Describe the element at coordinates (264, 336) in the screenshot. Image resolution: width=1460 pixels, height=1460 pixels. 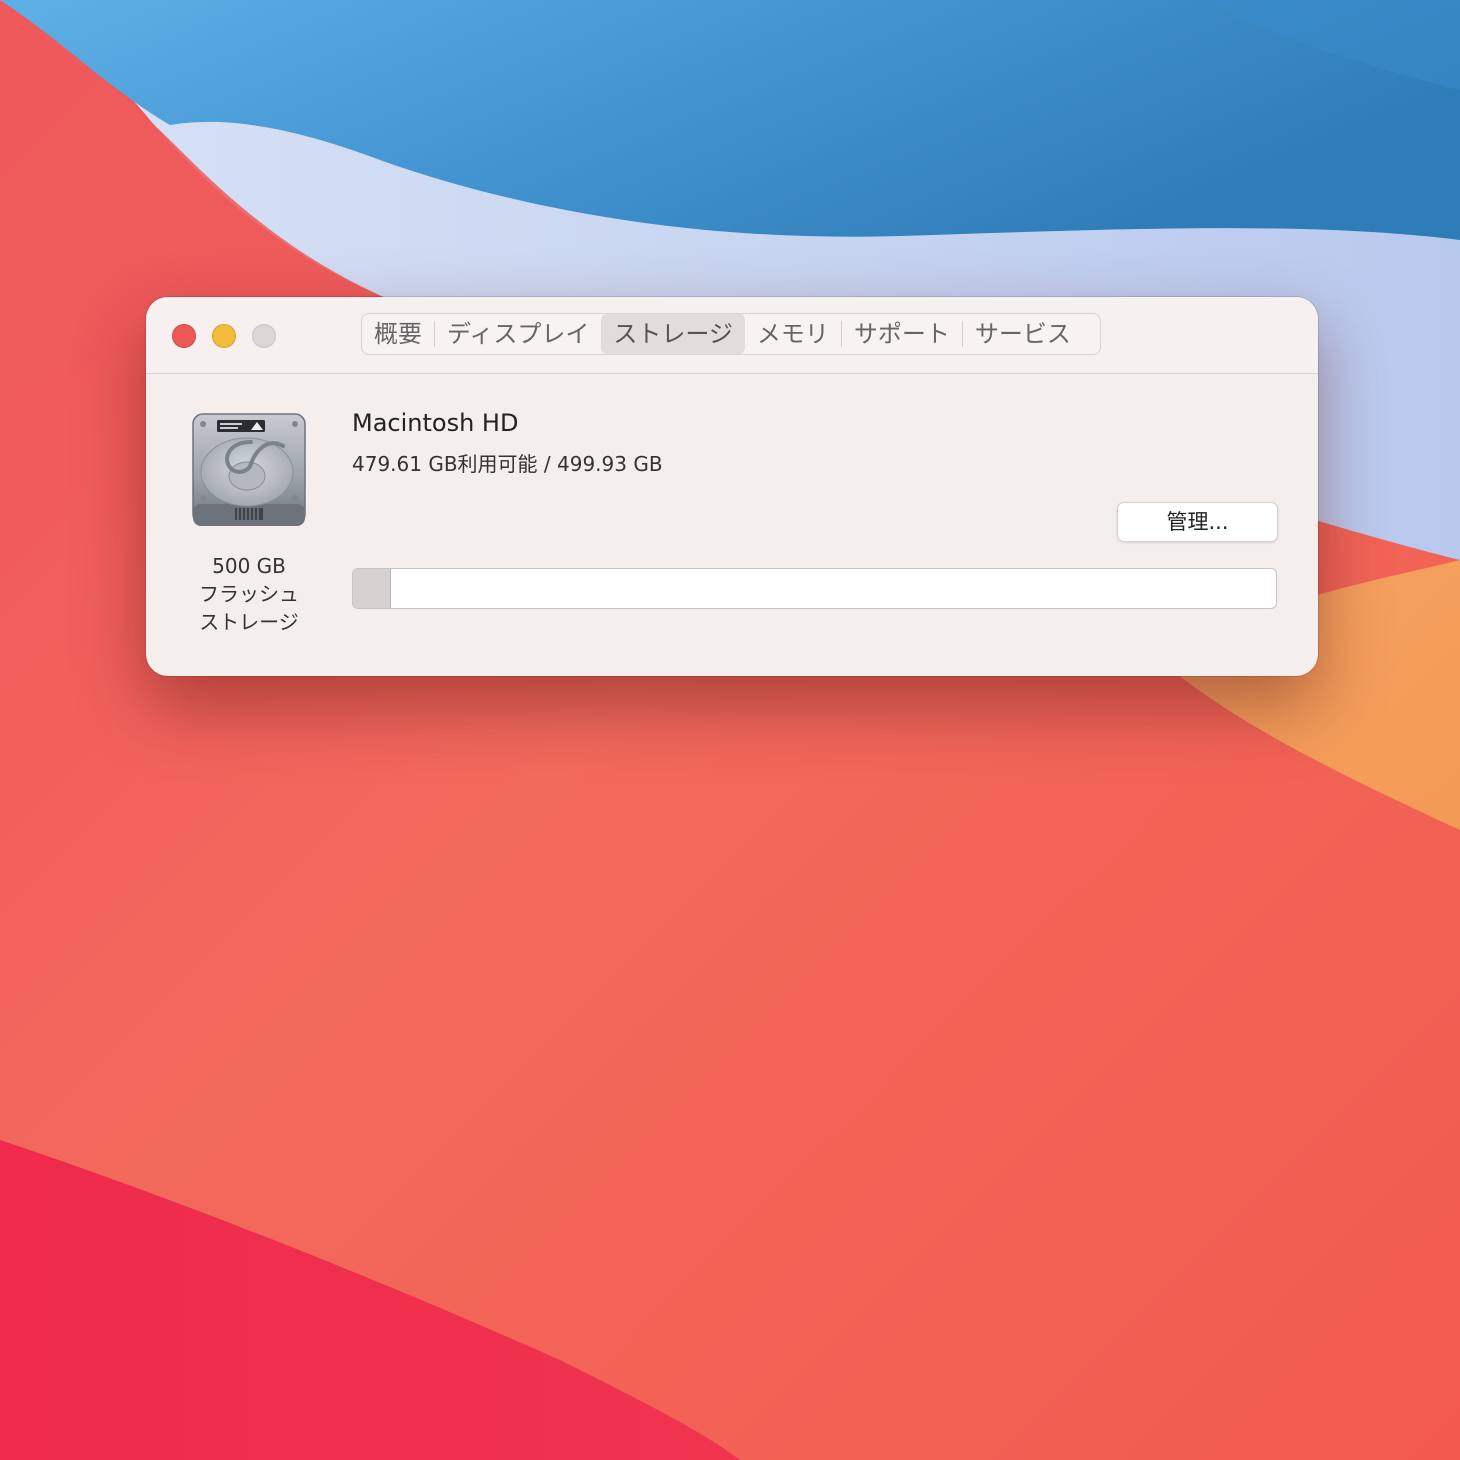
I see `zoom-button` at that location.